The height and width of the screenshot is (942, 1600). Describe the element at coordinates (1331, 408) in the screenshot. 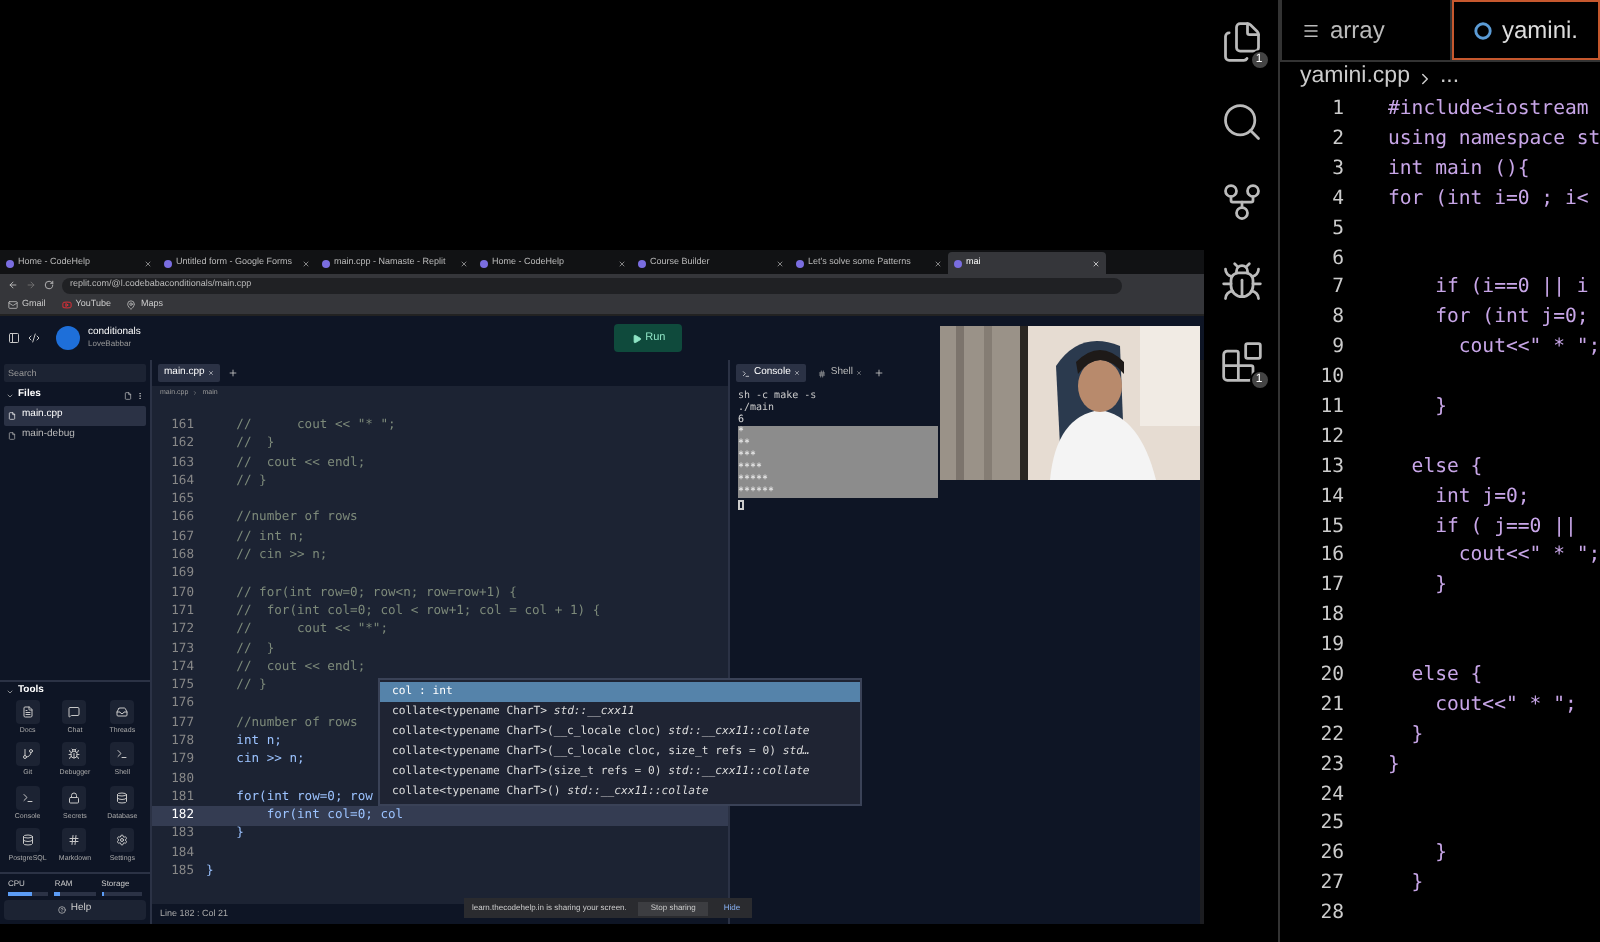

I see `line-number: 11` at that location.